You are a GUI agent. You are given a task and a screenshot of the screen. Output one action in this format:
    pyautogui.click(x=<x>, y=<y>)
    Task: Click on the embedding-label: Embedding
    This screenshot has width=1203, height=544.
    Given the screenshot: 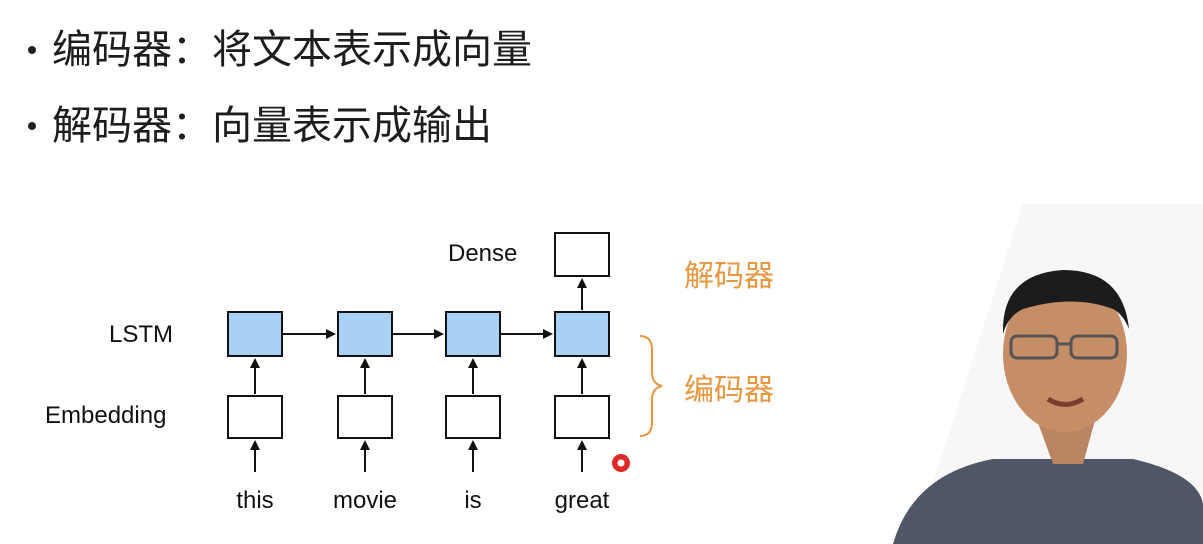 What is the action you would take?
    pyautogui.click(x=105, y=415)
    